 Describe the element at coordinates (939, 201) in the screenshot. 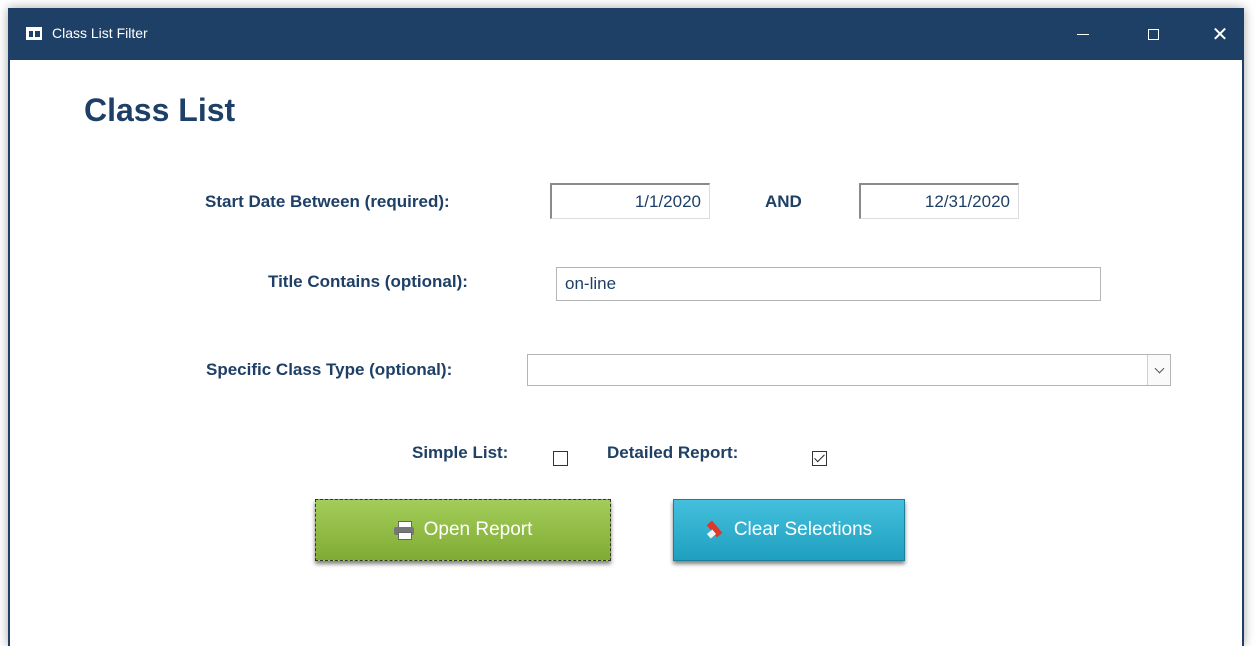

I see `start-date-to-input` at that location.